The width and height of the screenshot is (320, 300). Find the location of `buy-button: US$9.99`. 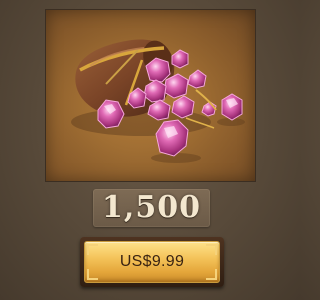

buy-button: US$9.99 is located at coordinates (152, 262).